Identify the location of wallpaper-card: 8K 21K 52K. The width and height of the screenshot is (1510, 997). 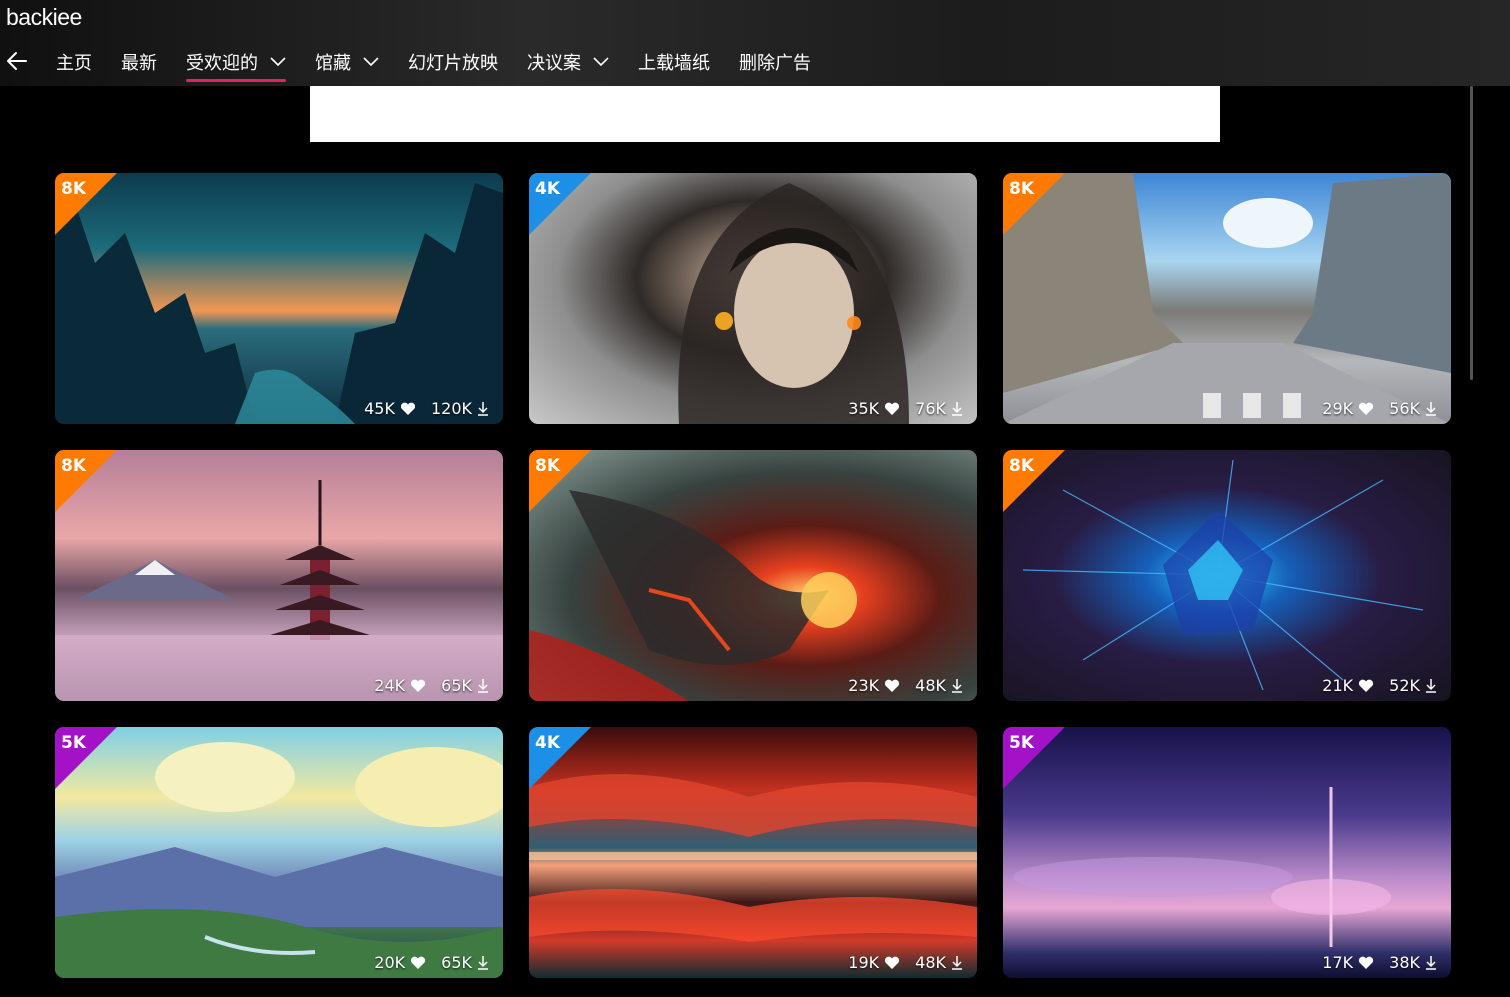
(1227, 575).